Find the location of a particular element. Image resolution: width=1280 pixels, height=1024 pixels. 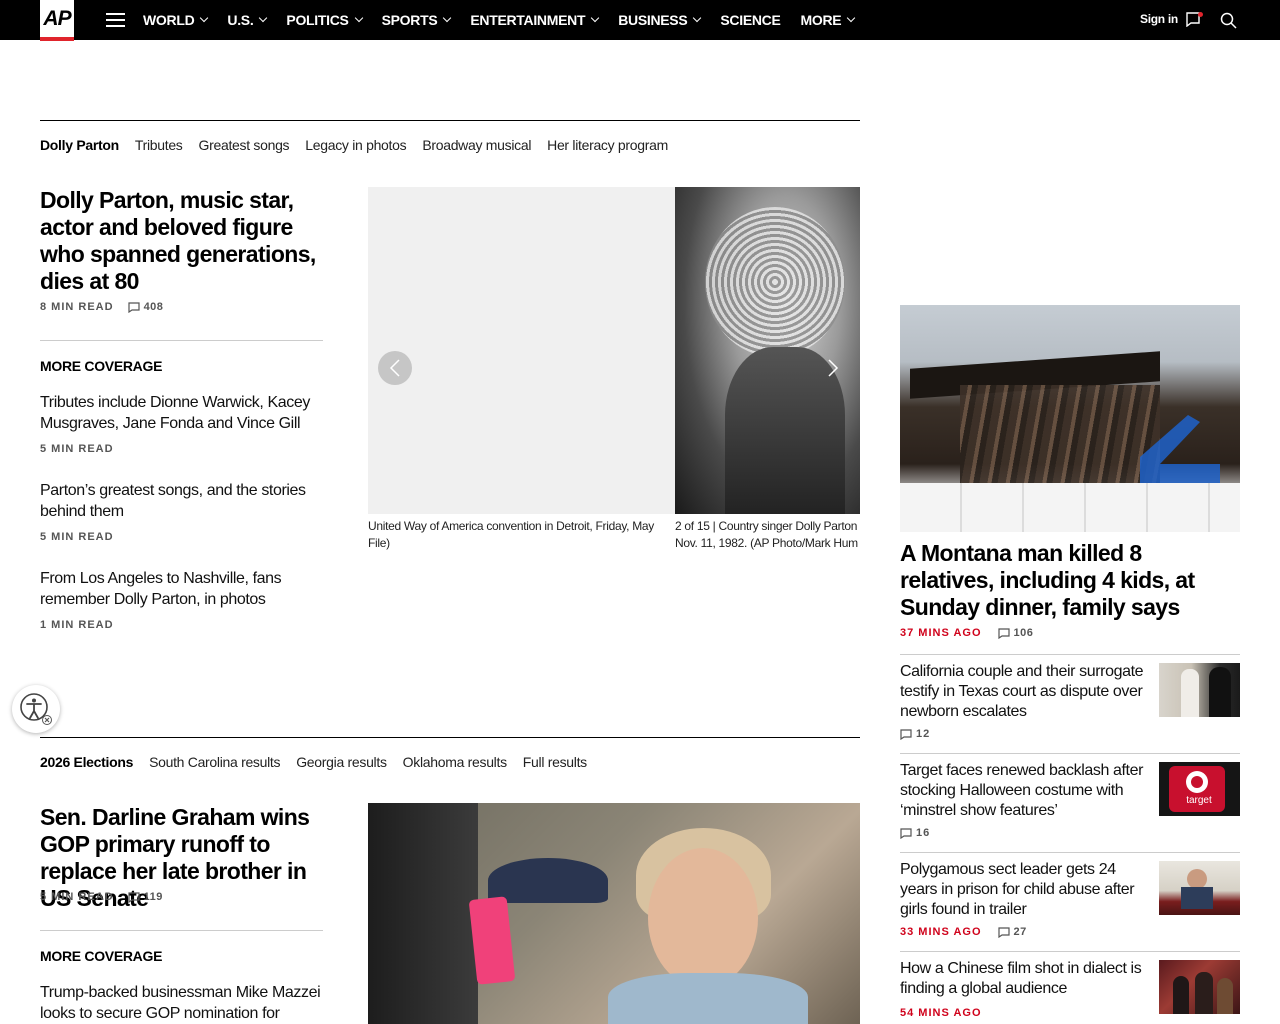

chevron-right-icon is located at coordinates (833, 368).